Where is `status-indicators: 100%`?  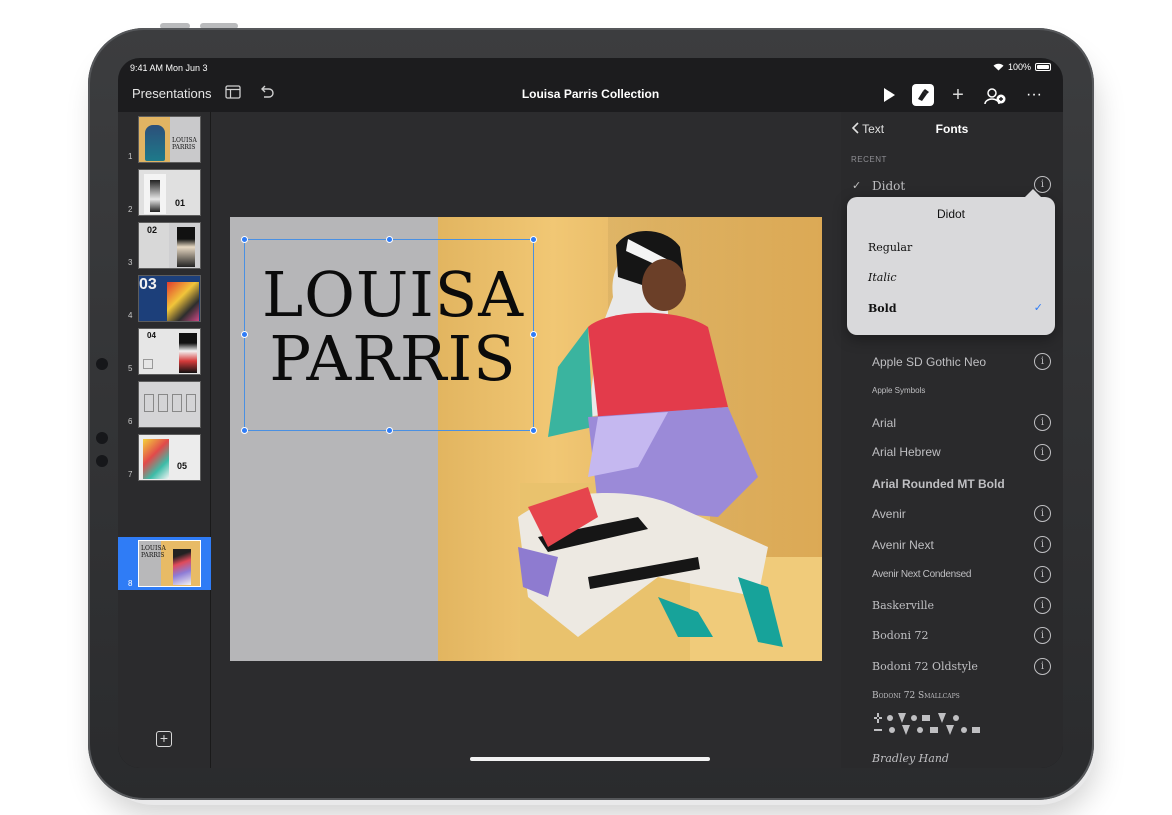 status-indicators: 100% is located at coordinates (1022, 67).